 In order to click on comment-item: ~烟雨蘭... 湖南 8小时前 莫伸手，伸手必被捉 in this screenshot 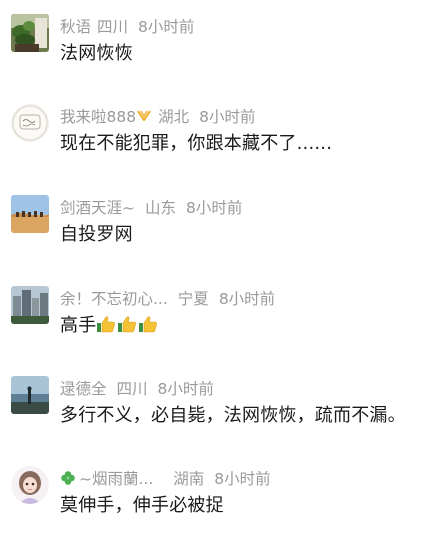, I will do `click(214, 506)`.